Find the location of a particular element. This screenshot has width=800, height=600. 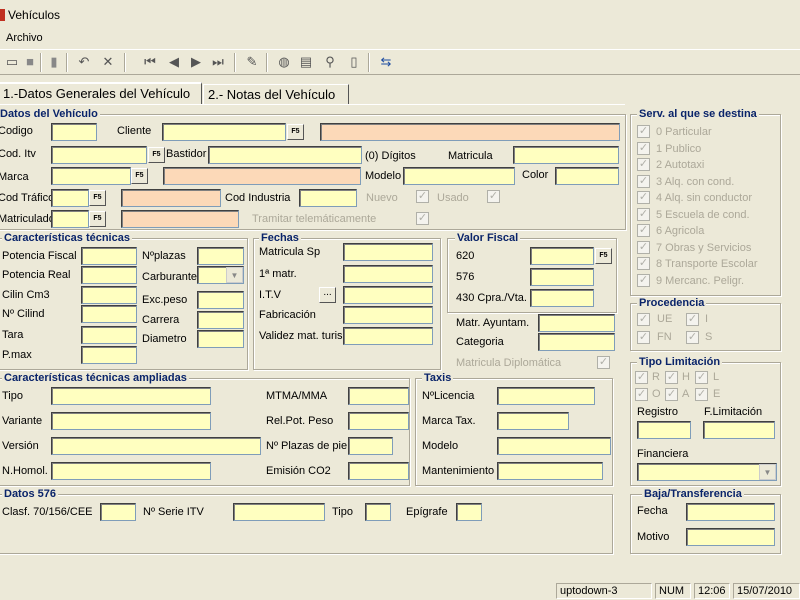

registro-field is located at coordinates (664, 430).